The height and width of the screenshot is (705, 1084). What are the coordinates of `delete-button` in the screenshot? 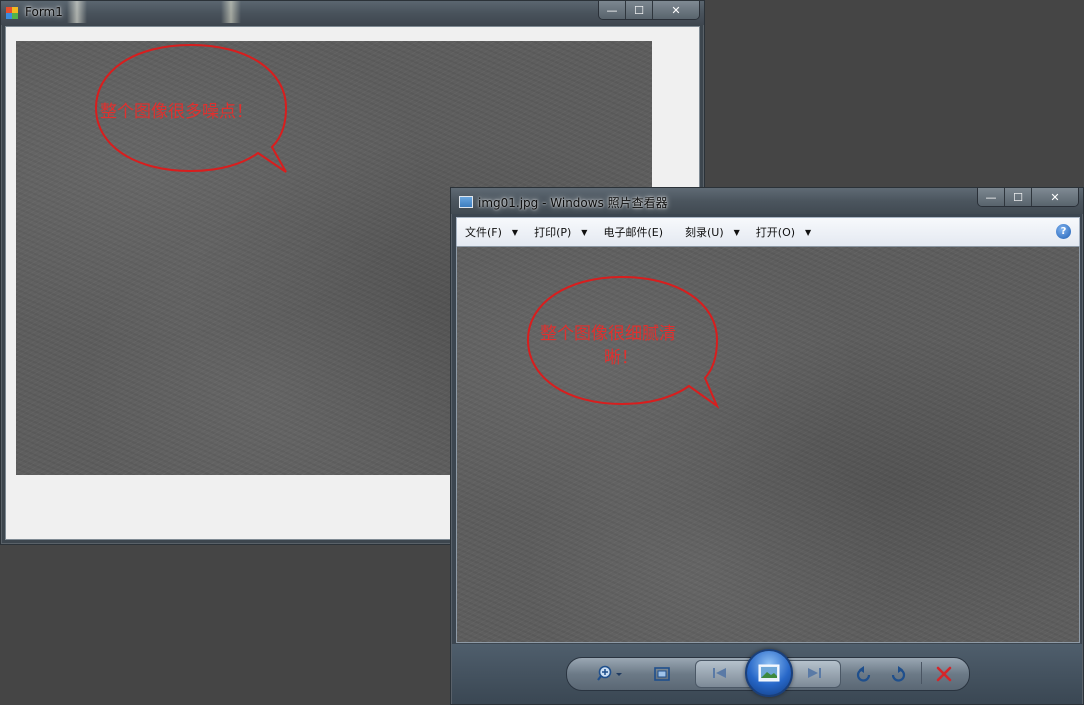 It's located at (944, 674).